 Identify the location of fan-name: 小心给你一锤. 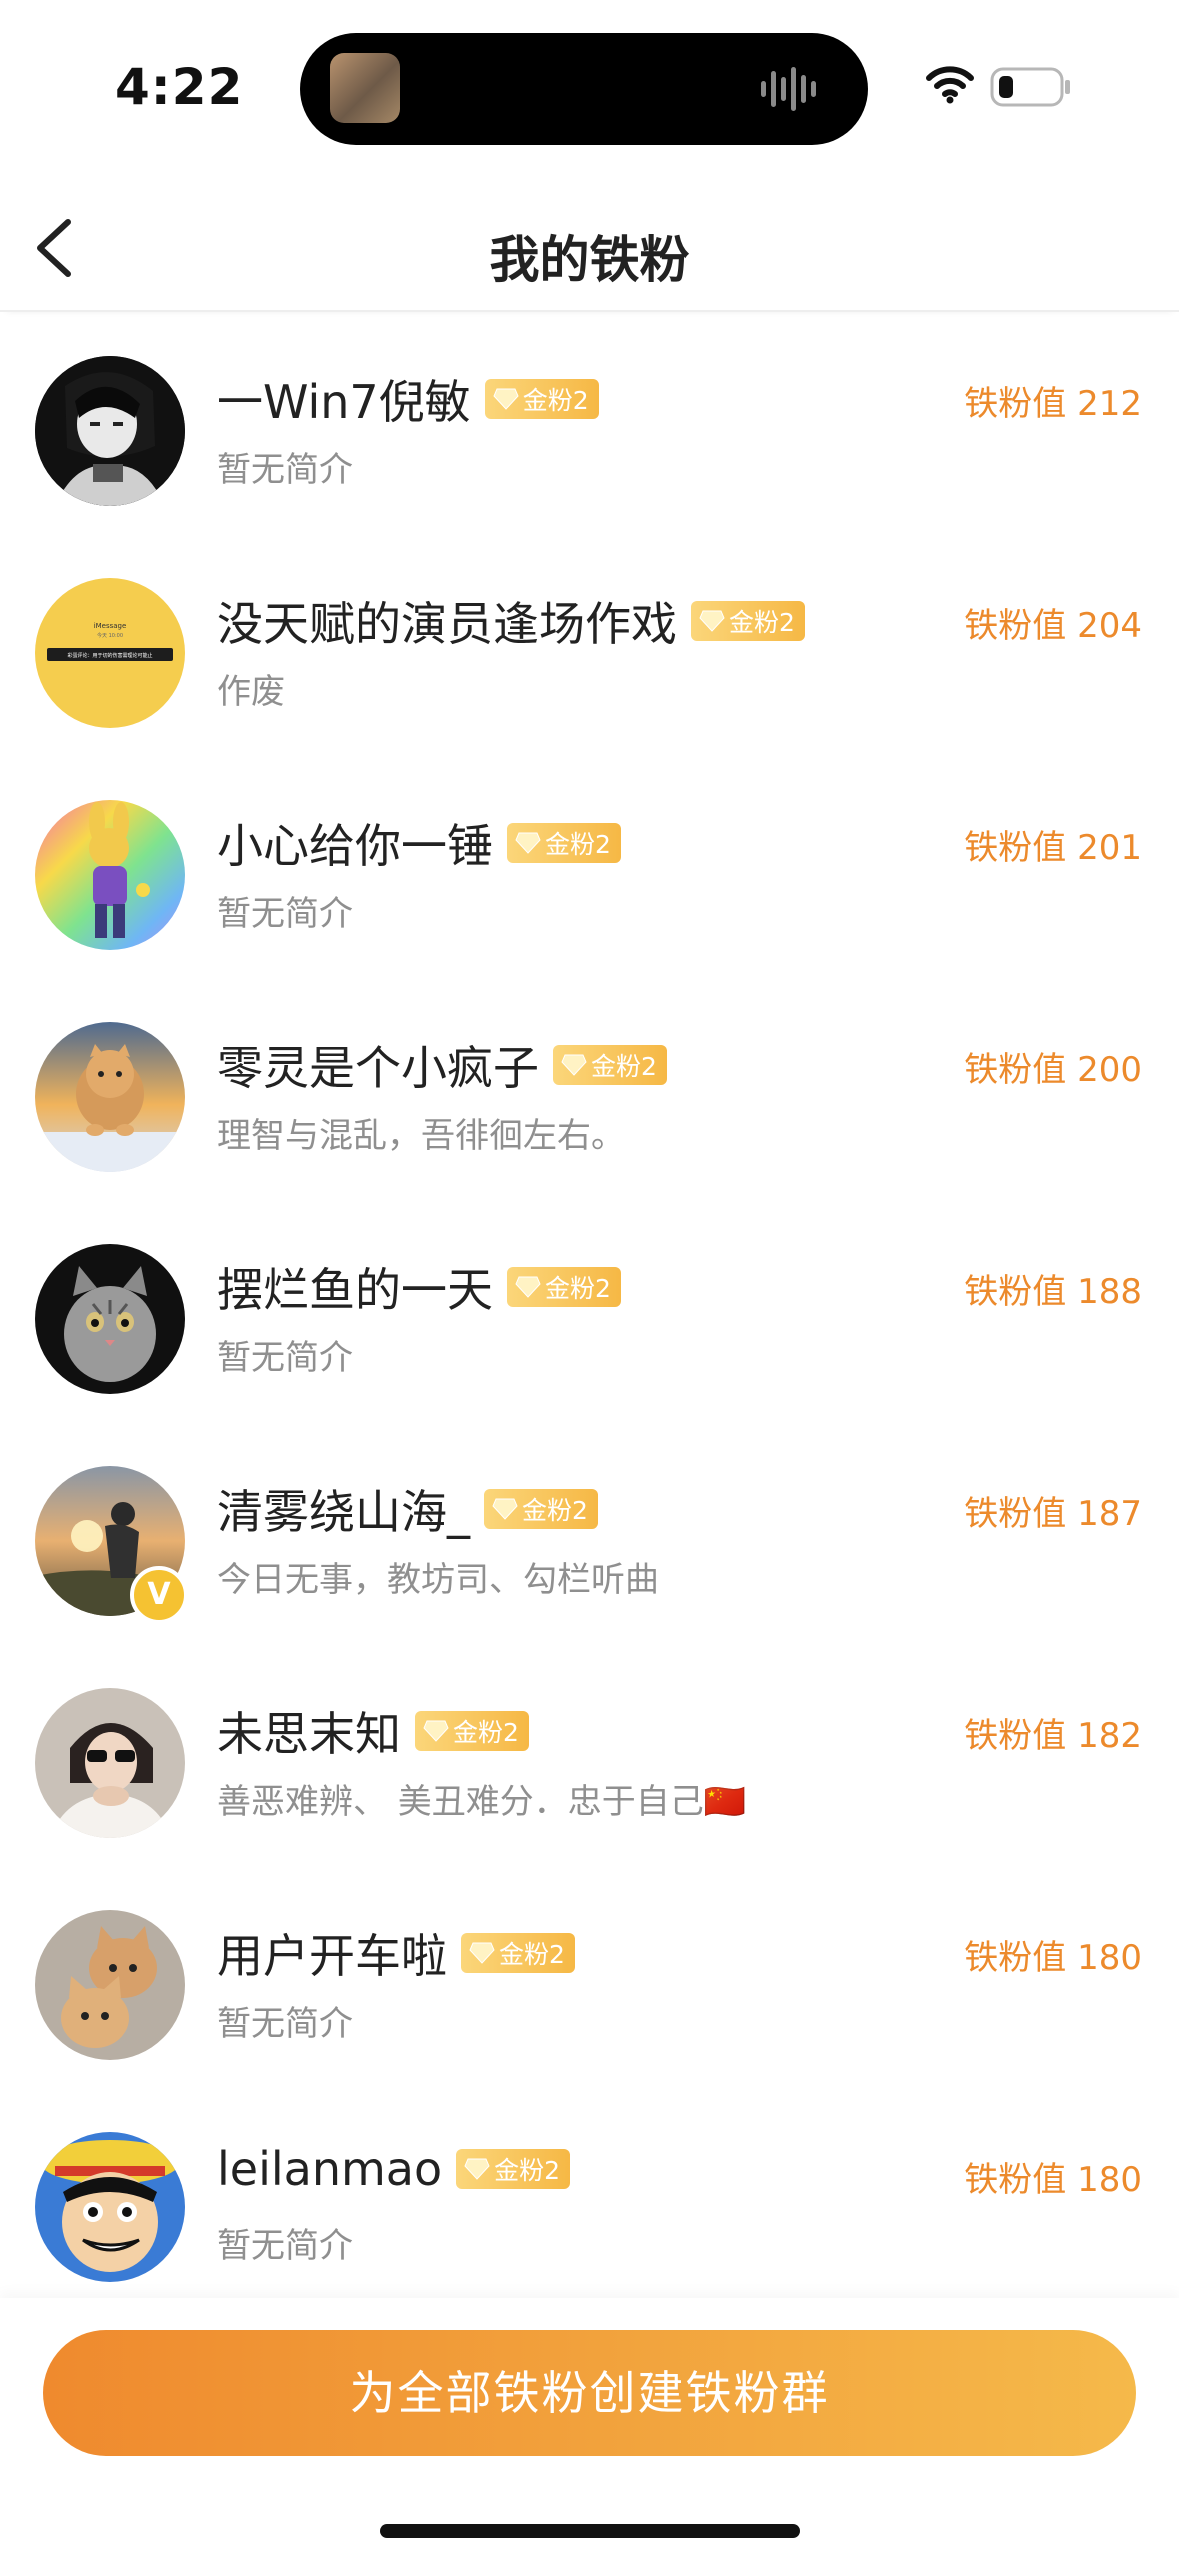
(355, 846).